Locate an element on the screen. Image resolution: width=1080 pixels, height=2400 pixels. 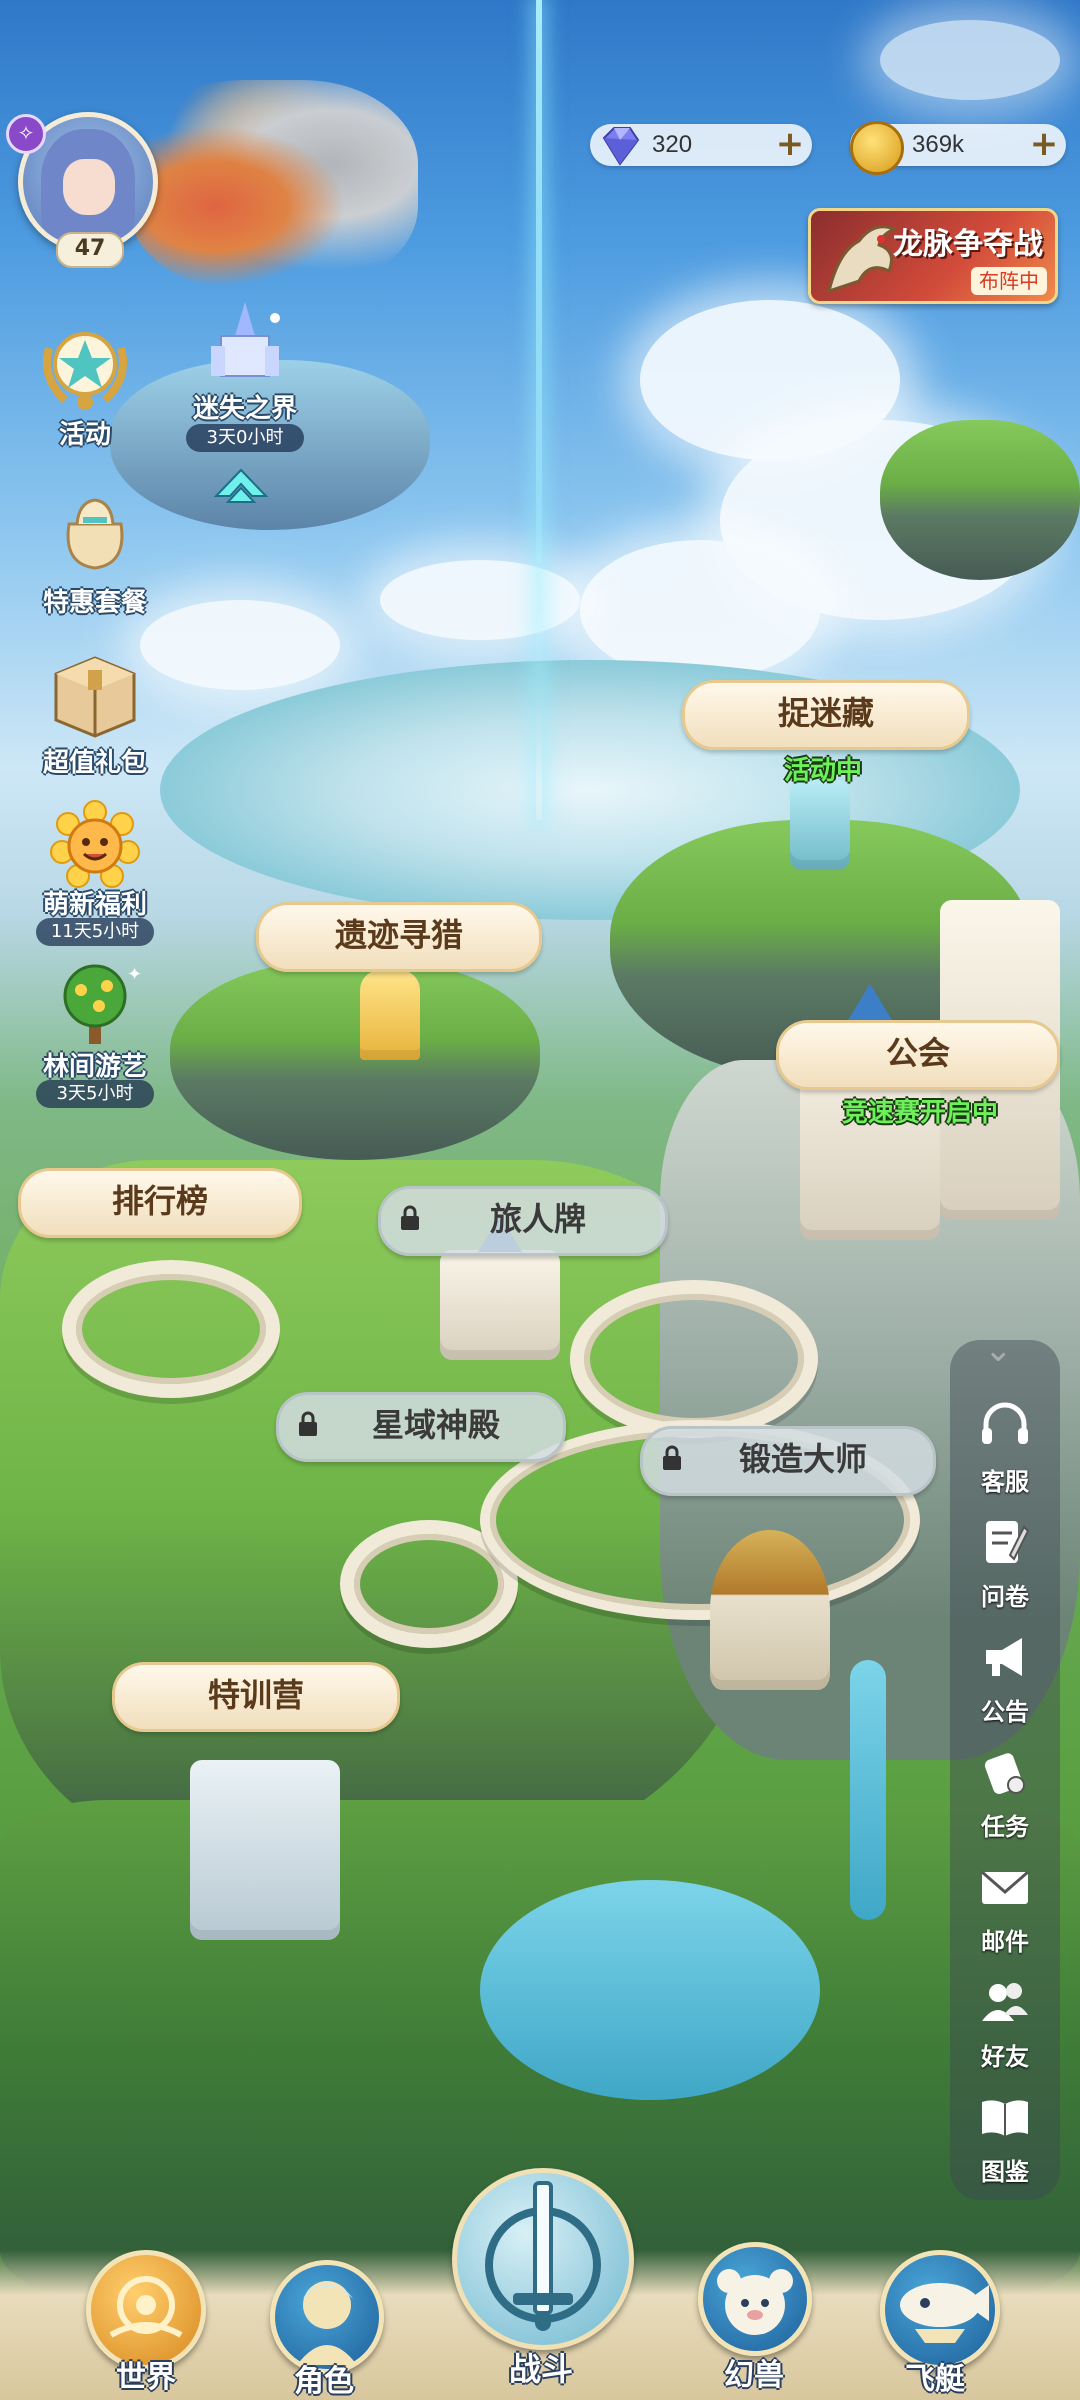
nav-airship: 飞艇 is located at coordinates (935, 2318).